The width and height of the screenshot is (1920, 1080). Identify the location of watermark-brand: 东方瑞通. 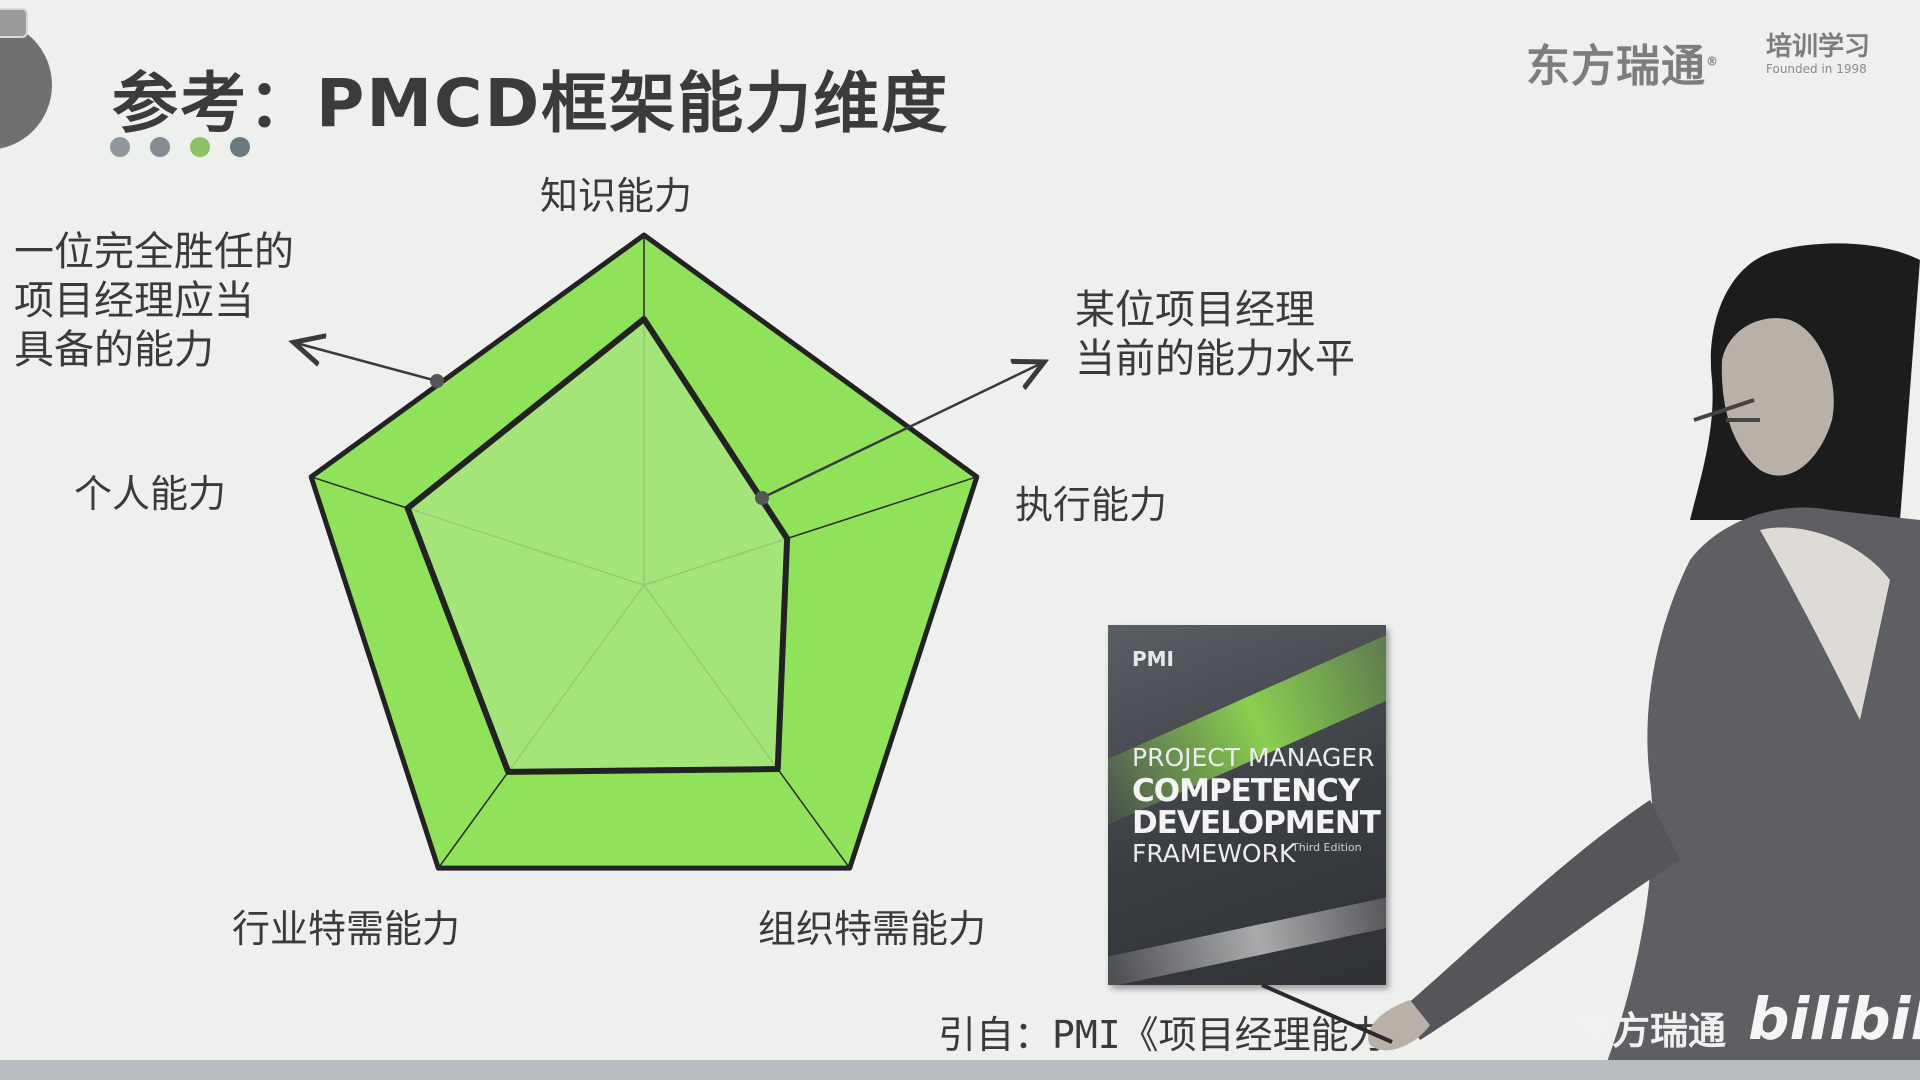
(1650, 1031).